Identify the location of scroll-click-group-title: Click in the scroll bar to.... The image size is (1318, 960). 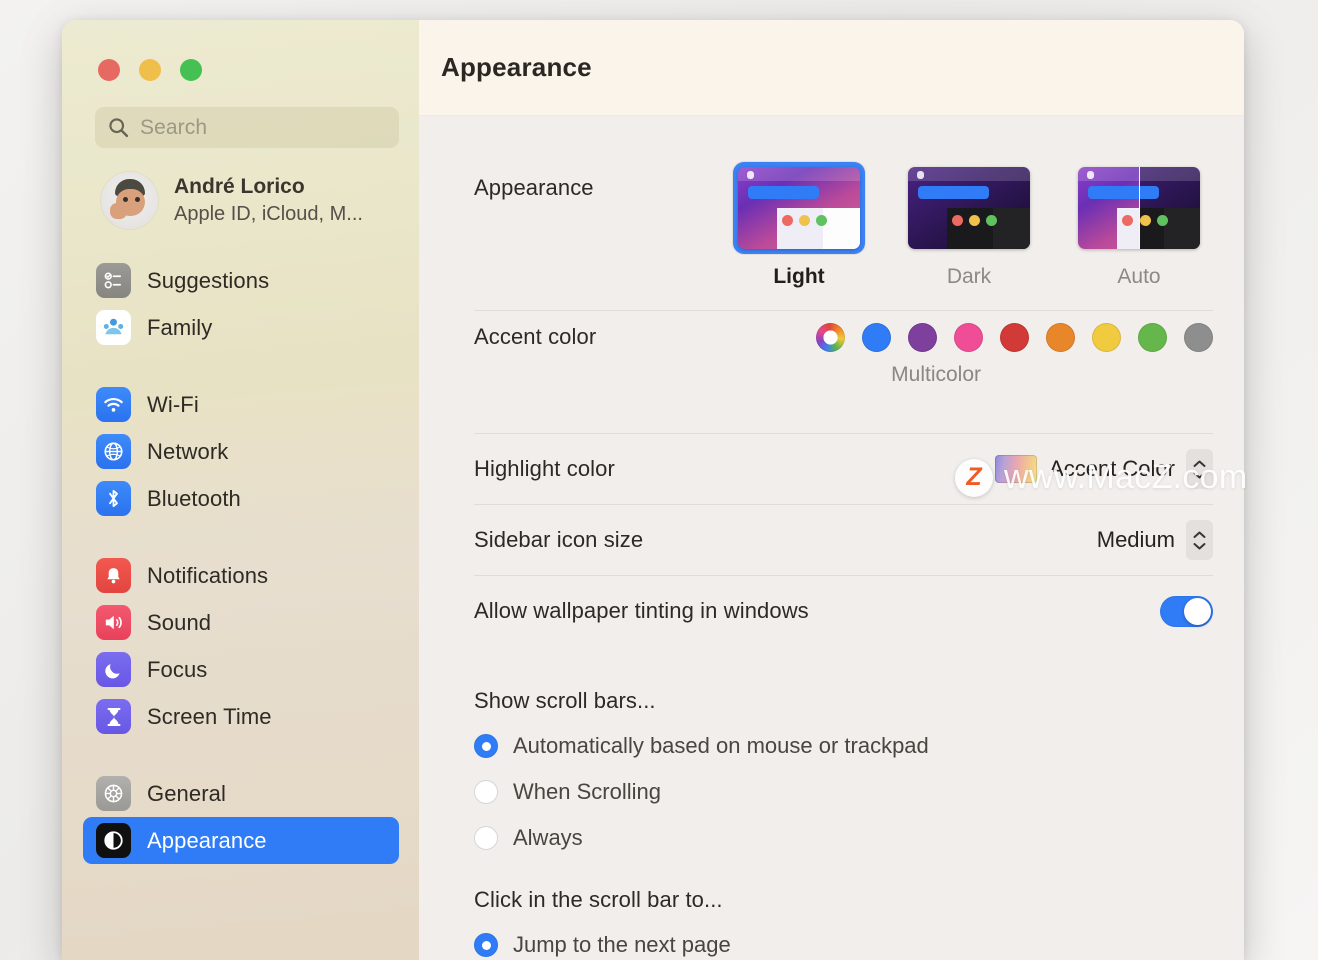
(598, 899).